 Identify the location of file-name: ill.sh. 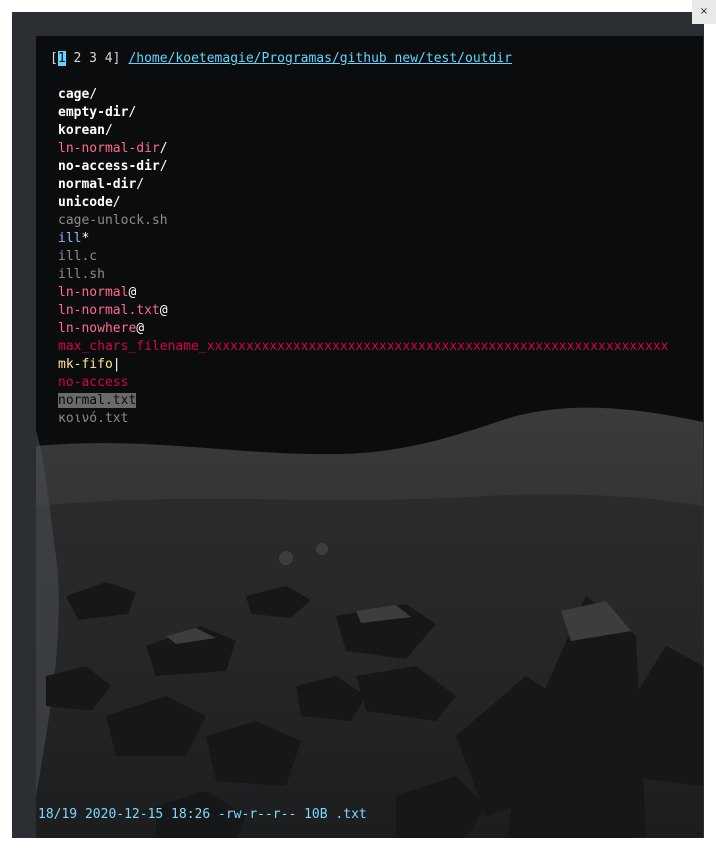
(81, 274).